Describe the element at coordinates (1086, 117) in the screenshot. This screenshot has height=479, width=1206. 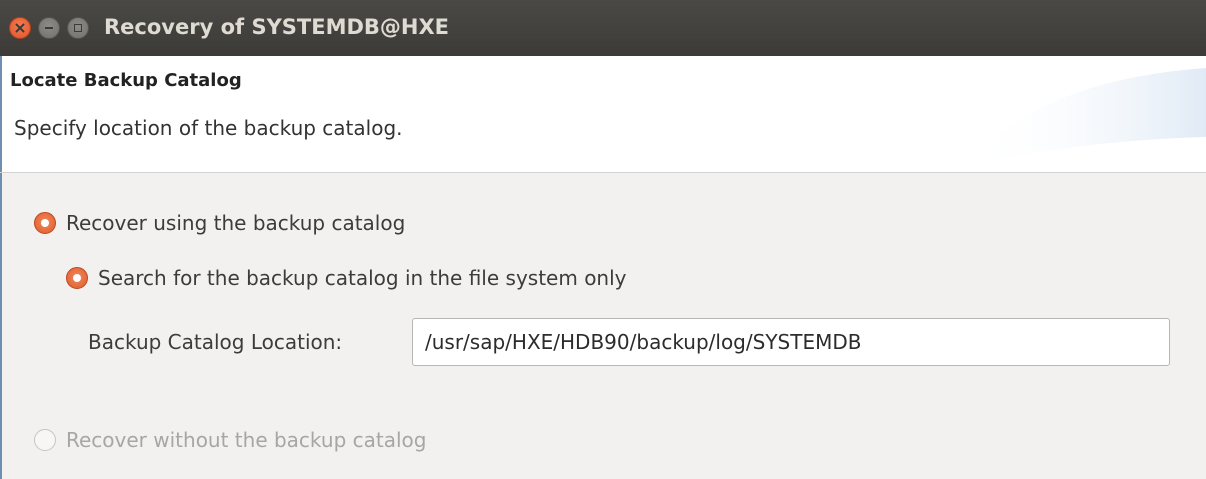
I see `header-banner-decoration` at that location.